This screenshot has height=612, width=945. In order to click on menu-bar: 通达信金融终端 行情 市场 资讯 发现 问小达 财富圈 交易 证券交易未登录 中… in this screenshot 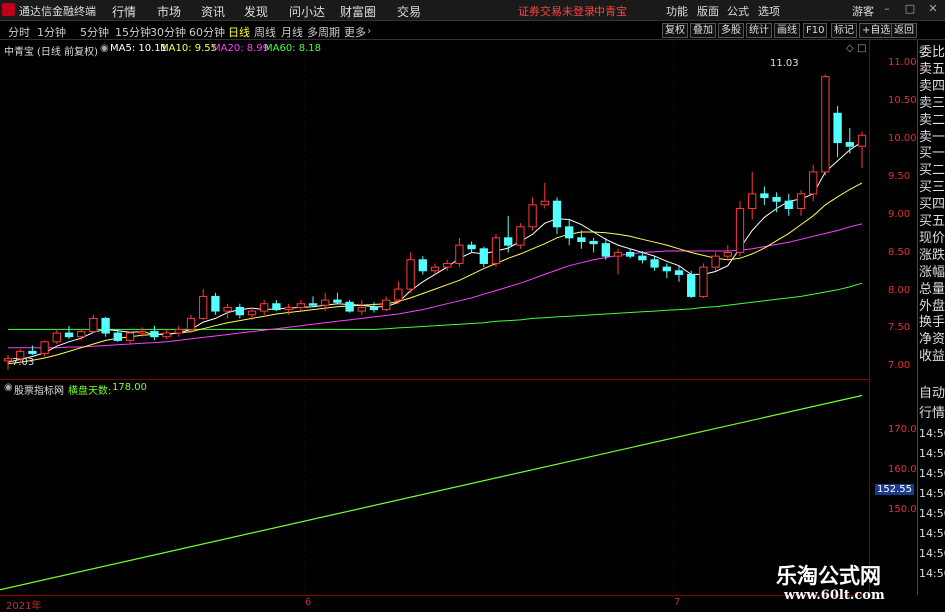, I will do `click(472, 10)`.